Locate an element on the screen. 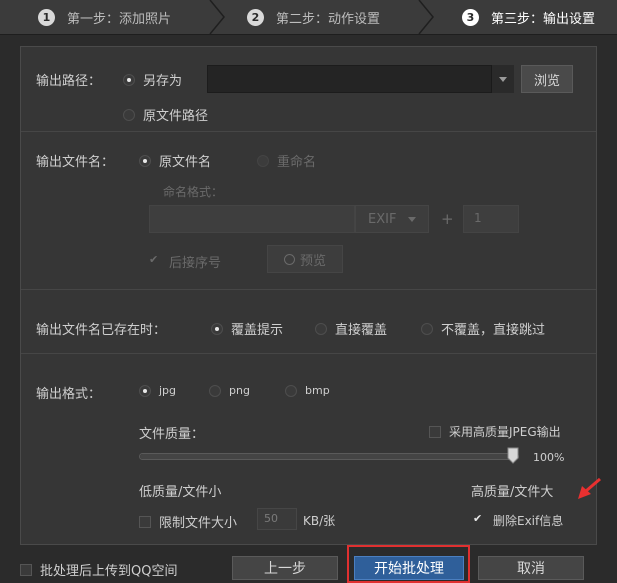 This screenshot has height=583, width=617. preview-icon is located at coordinates (289, 259).